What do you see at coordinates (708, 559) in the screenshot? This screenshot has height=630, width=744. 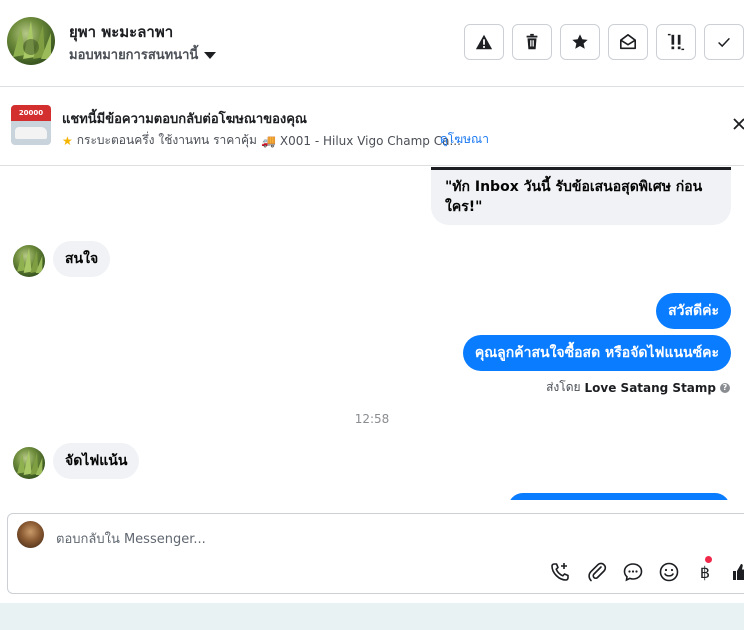 I see `notification-dot` at bounding box center [708, 559].